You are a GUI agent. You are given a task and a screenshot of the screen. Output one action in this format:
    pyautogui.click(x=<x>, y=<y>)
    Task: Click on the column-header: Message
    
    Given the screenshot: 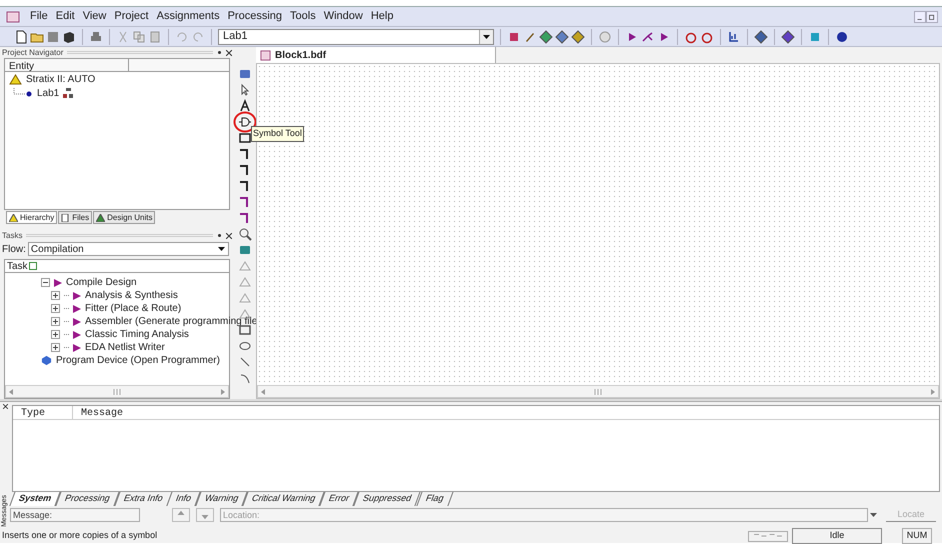 What is the action you would take?
    pyautogui.click(x=102, y=412)
    